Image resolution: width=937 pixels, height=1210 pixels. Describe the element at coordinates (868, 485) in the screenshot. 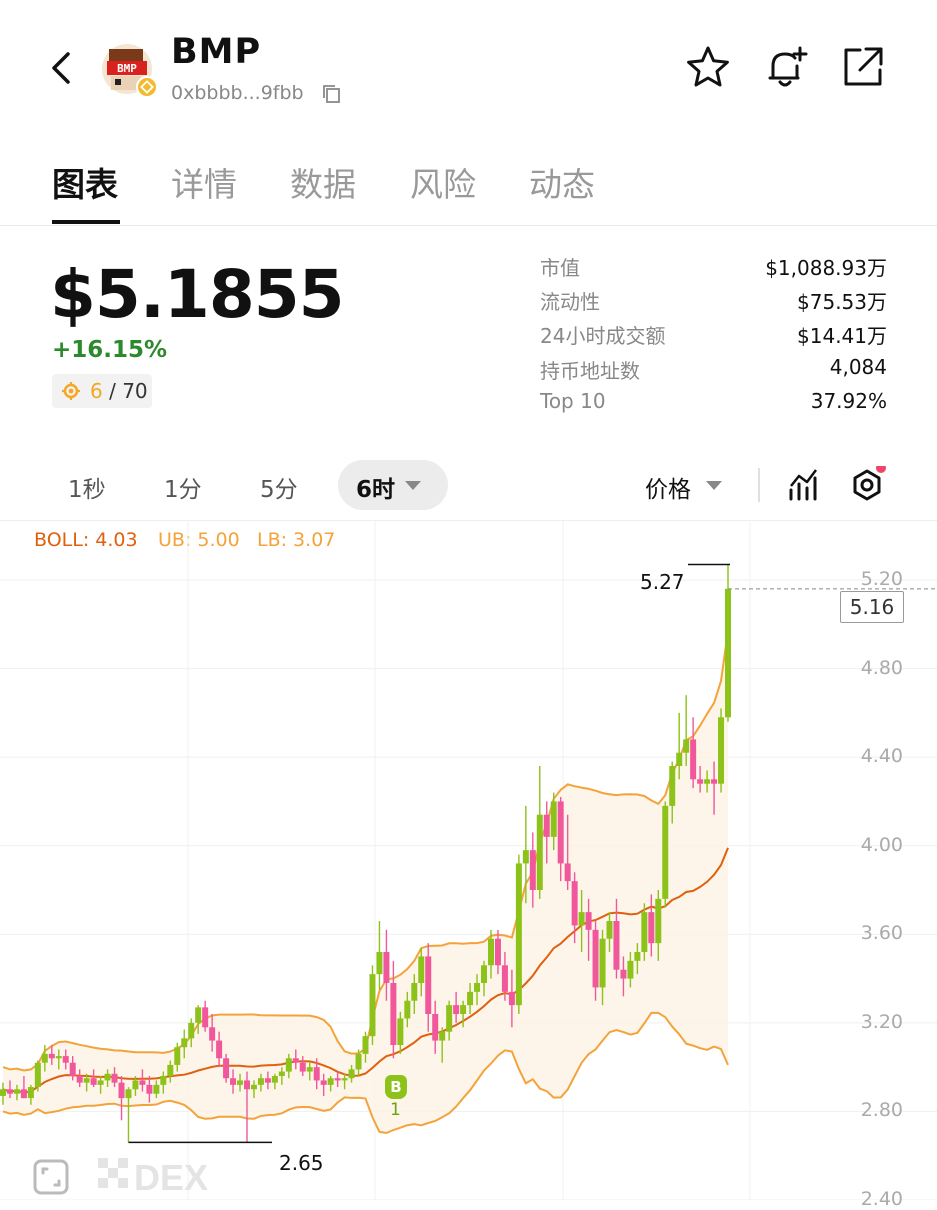

I see `chart-settings-button` at that location.